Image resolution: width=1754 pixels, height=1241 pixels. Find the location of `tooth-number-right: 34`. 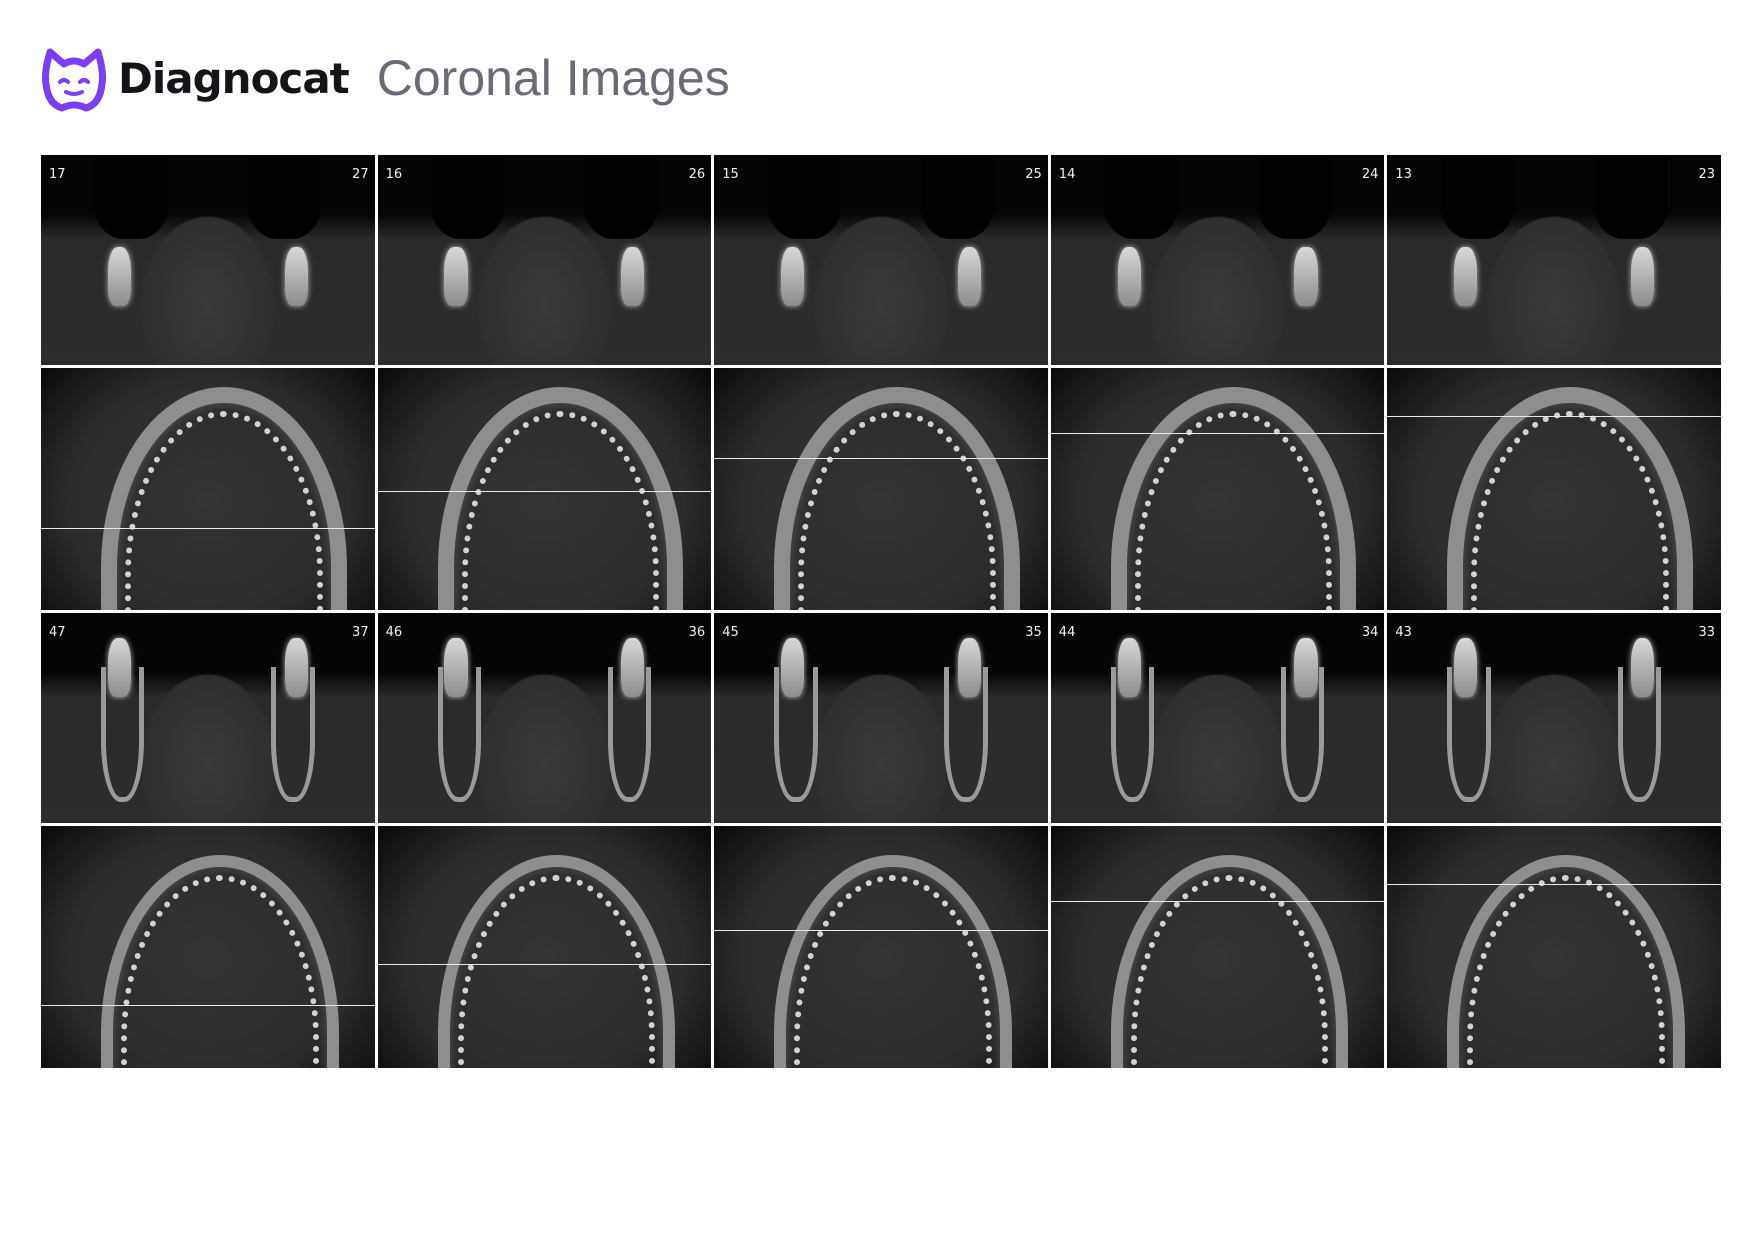

tooth-number-right: 34 is located at coordinates (1370, 632).